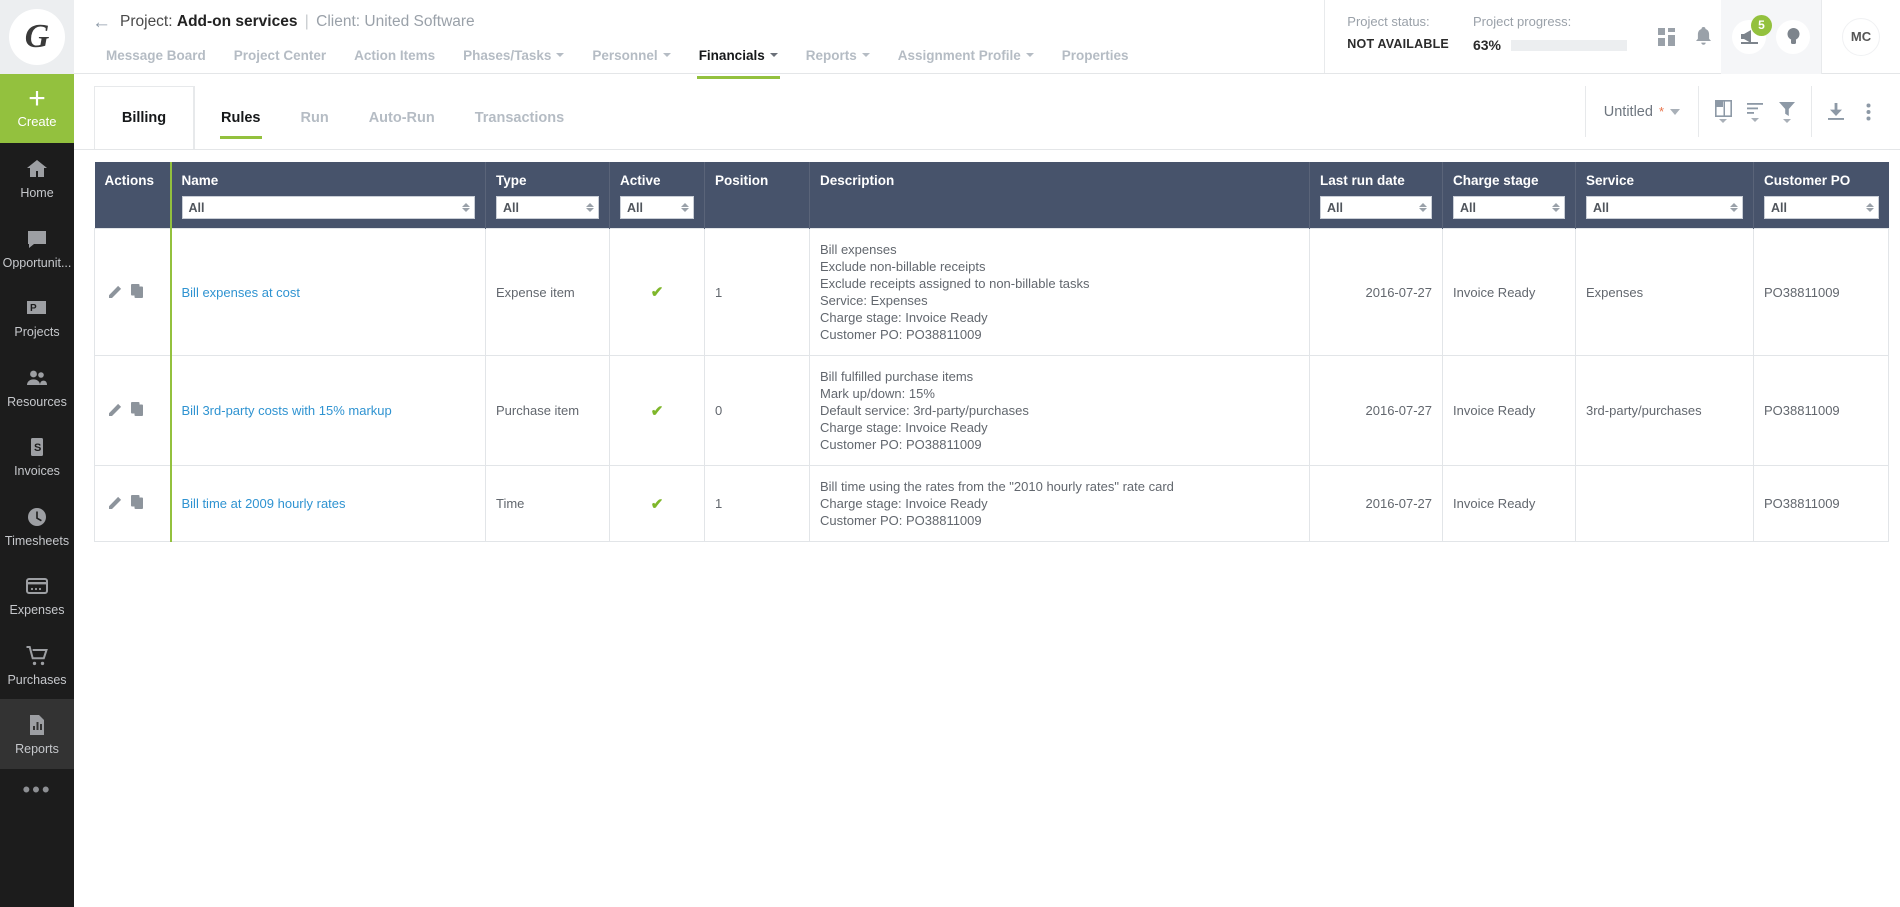  I want to click on sidebar-item-home: Home, so click(37, 178).